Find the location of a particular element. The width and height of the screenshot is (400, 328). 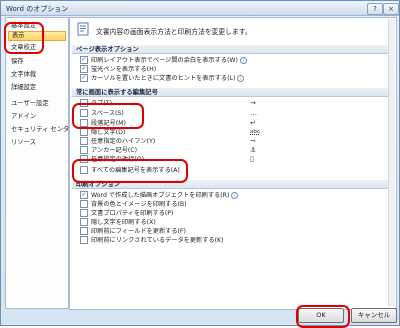

optional-break-icon: ▯ is located at coordinates (252, 159).